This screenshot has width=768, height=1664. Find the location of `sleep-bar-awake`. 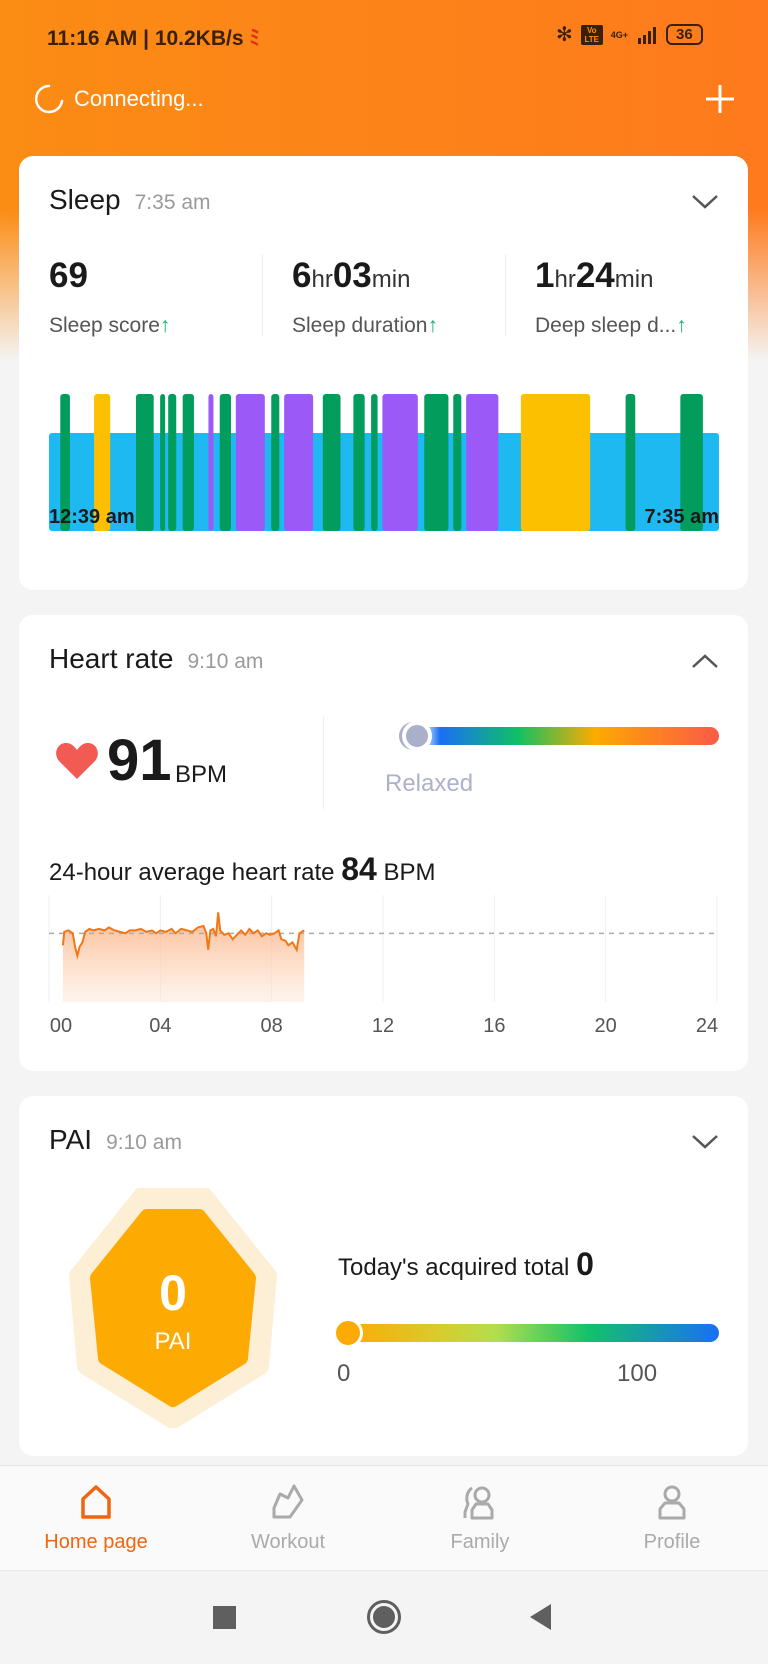

sleep-bar-awake is located at coordinates (555, 462).